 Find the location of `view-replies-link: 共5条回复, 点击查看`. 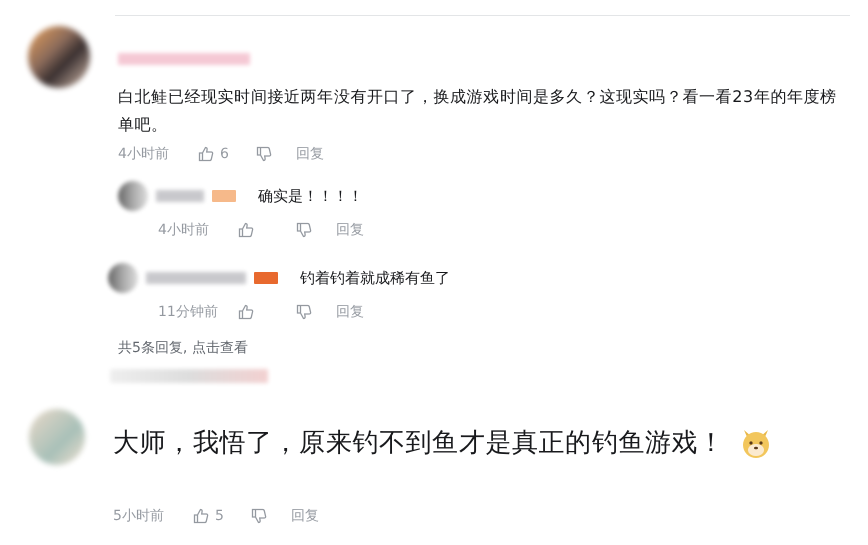

view-replies-link: 共5条回复, 点击查看 is located at coordinates (483, 348).